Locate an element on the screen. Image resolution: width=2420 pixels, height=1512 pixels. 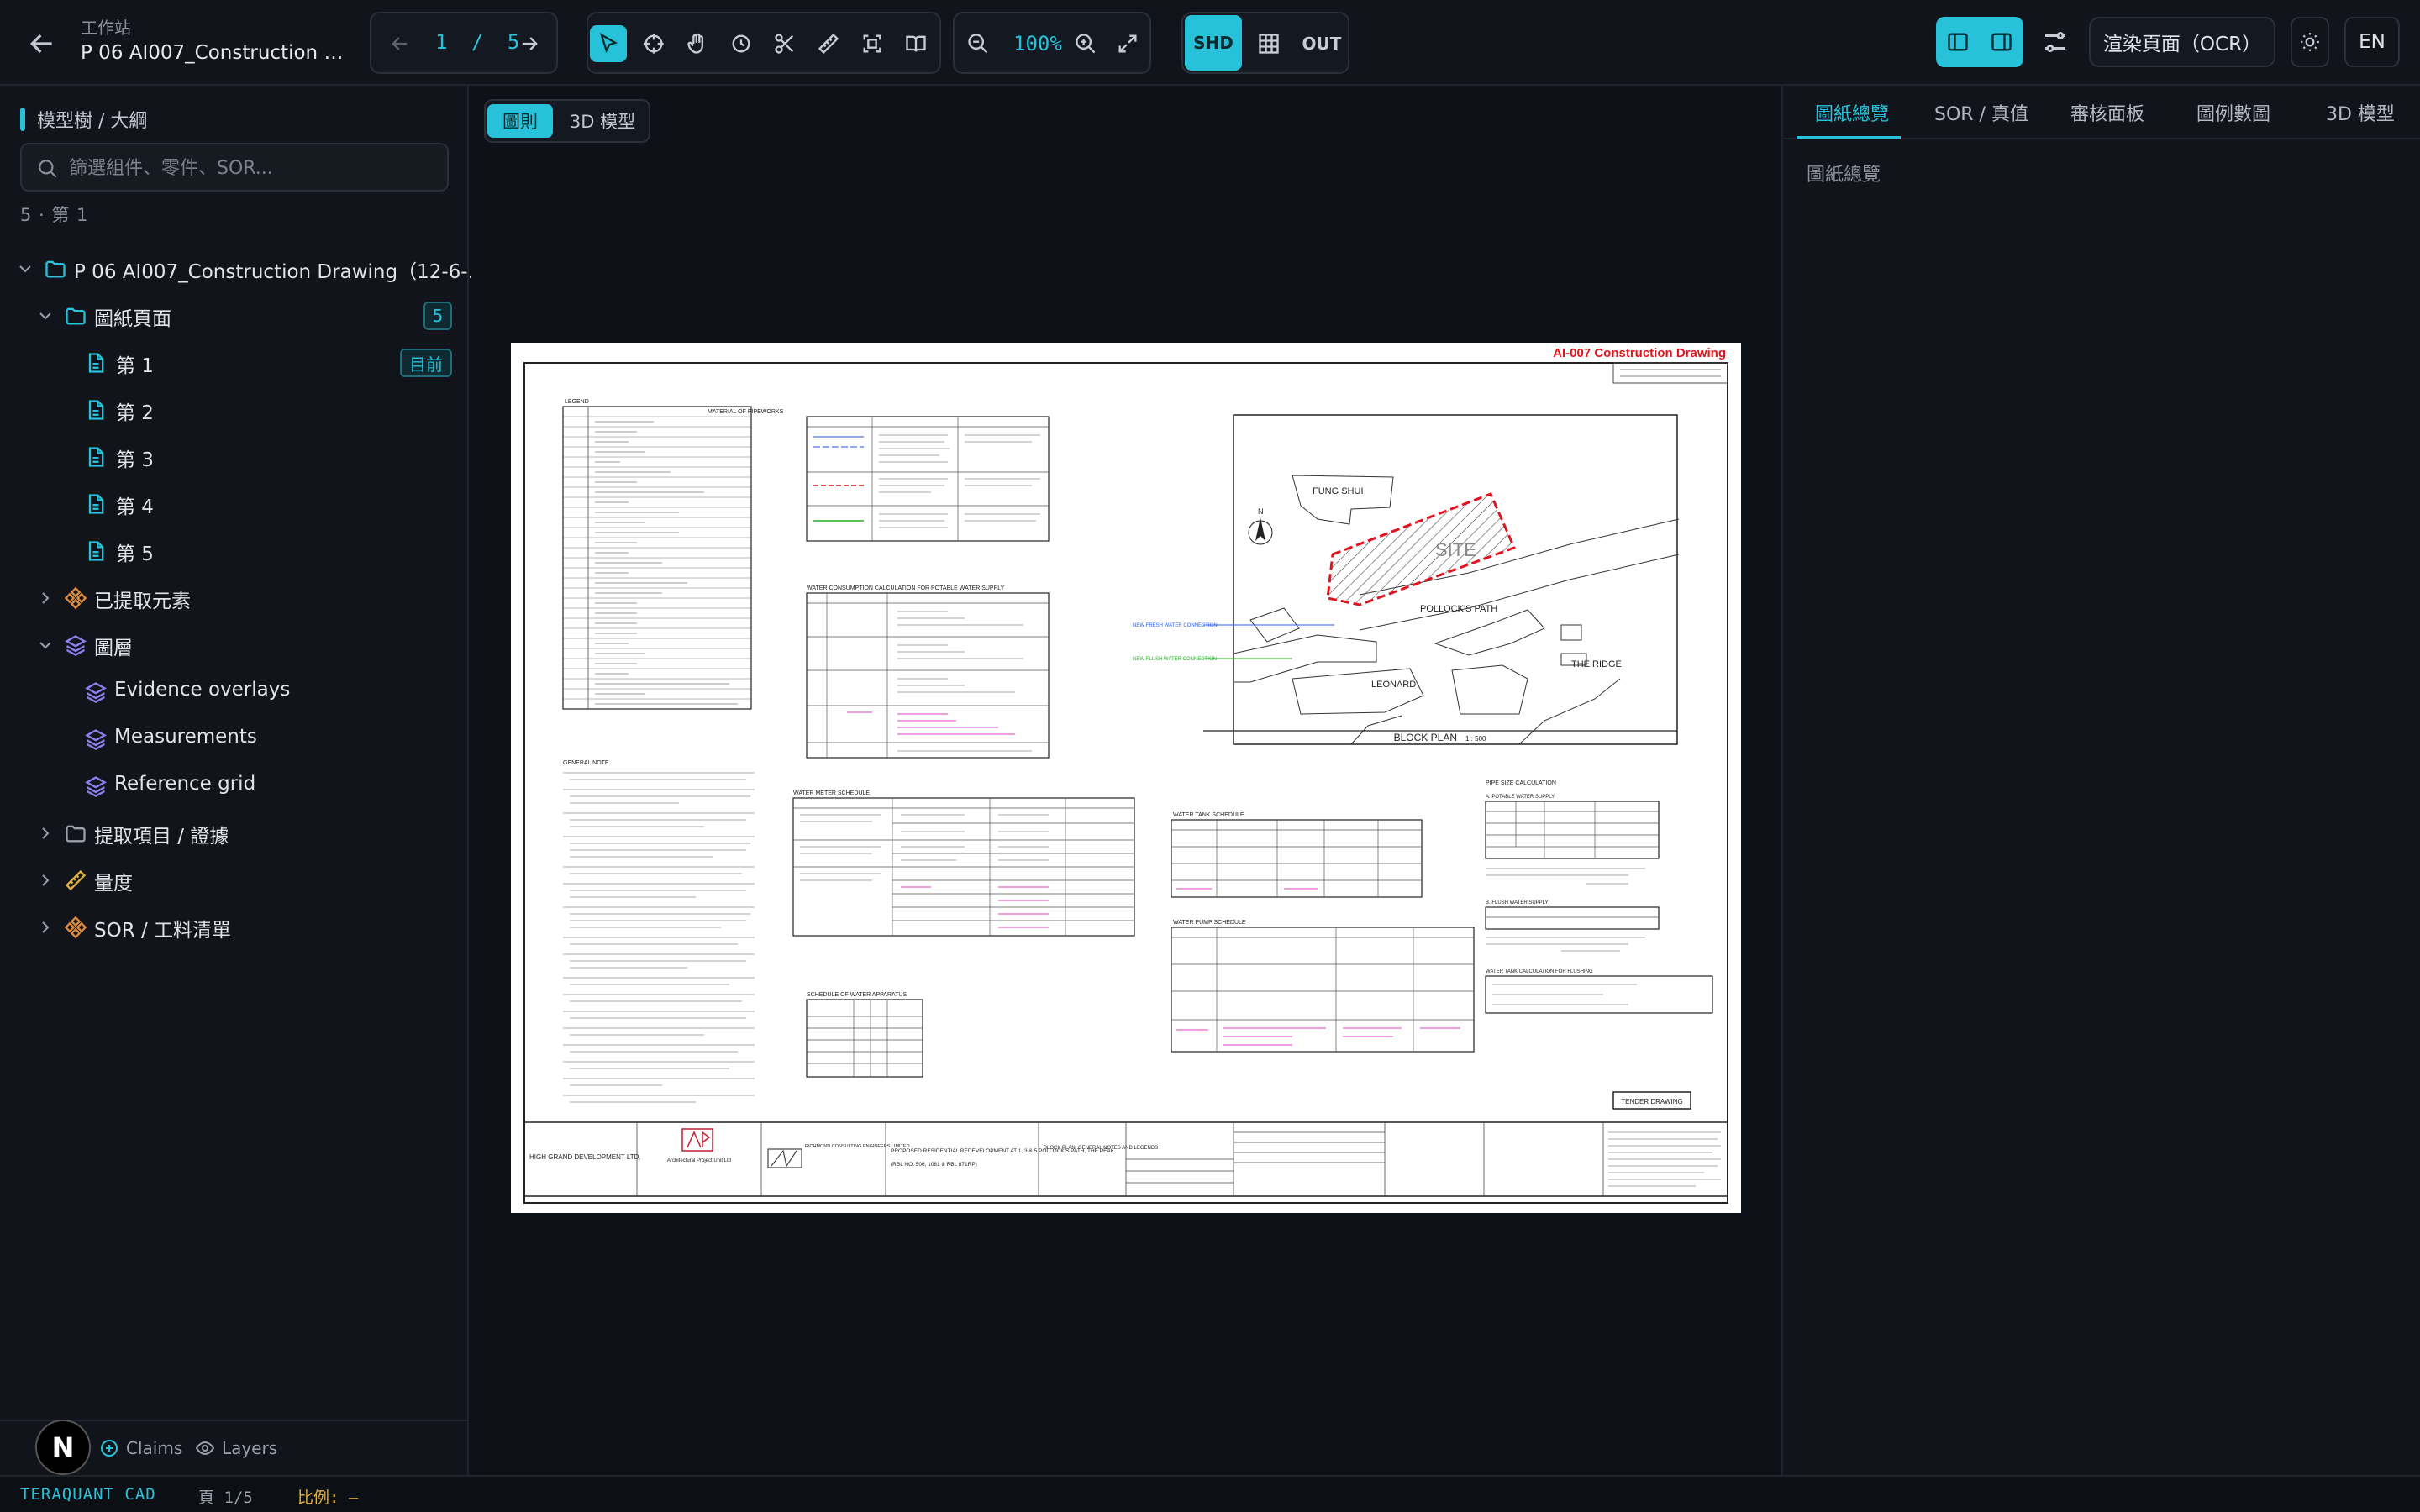
water-meter-grid is located at coordinates (963, 867).